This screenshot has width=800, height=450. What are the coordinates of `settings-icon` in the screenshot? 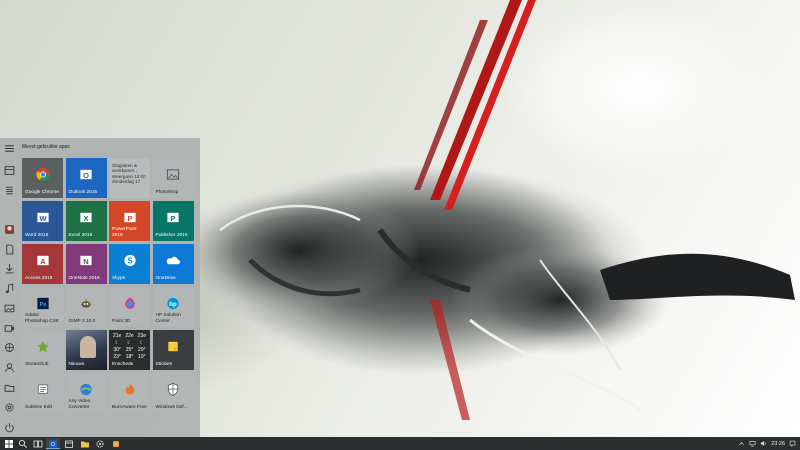 It's located at (9, 407).